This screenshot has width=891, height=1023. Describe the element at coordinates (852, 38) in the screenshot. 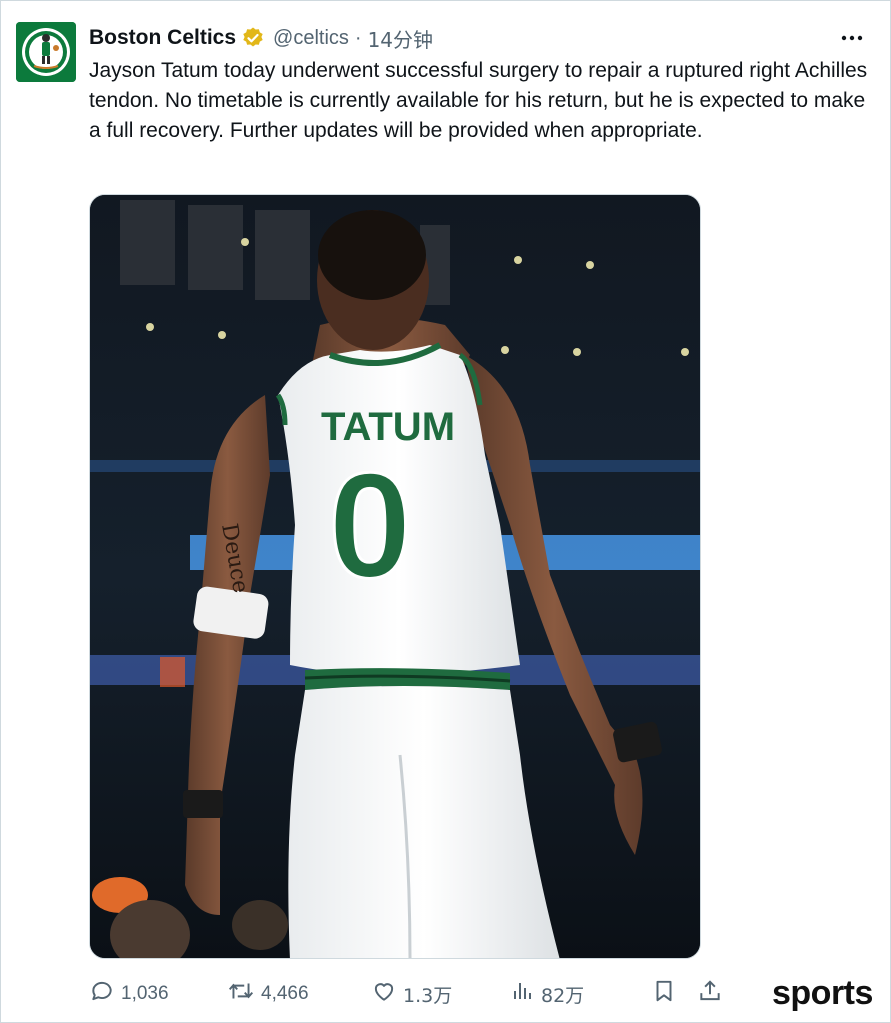

I see `more-dots-icon` at that location.